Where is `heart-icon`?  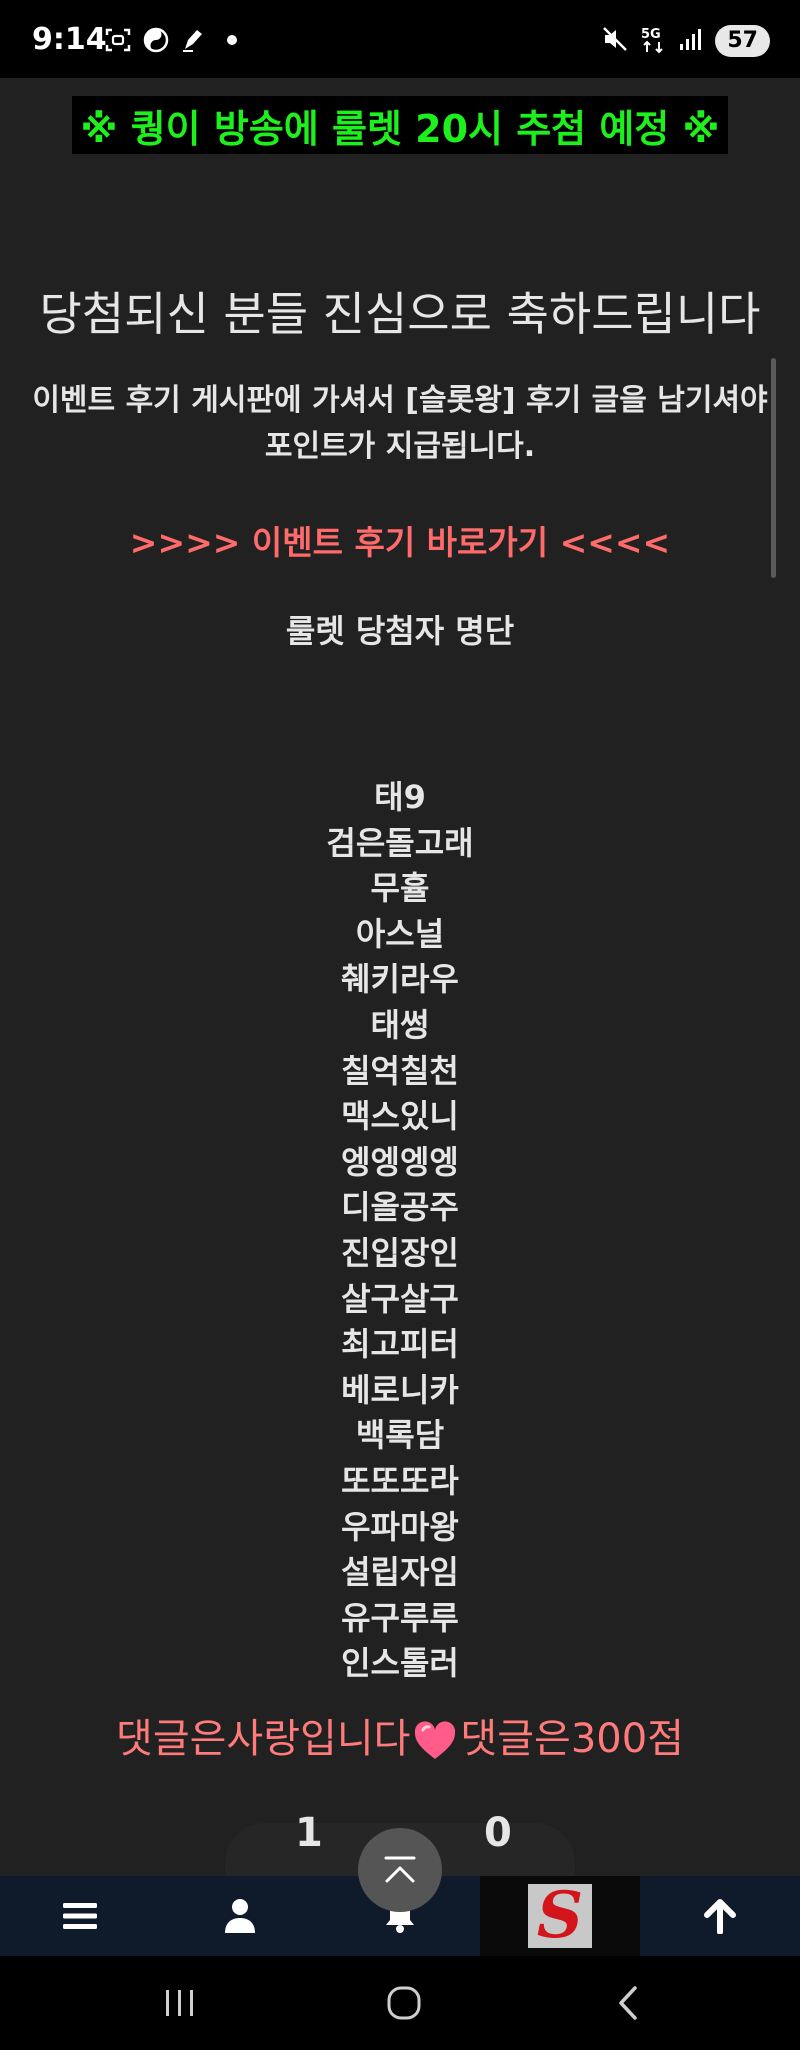
heart-icon is located at coordinates (435, 1741).